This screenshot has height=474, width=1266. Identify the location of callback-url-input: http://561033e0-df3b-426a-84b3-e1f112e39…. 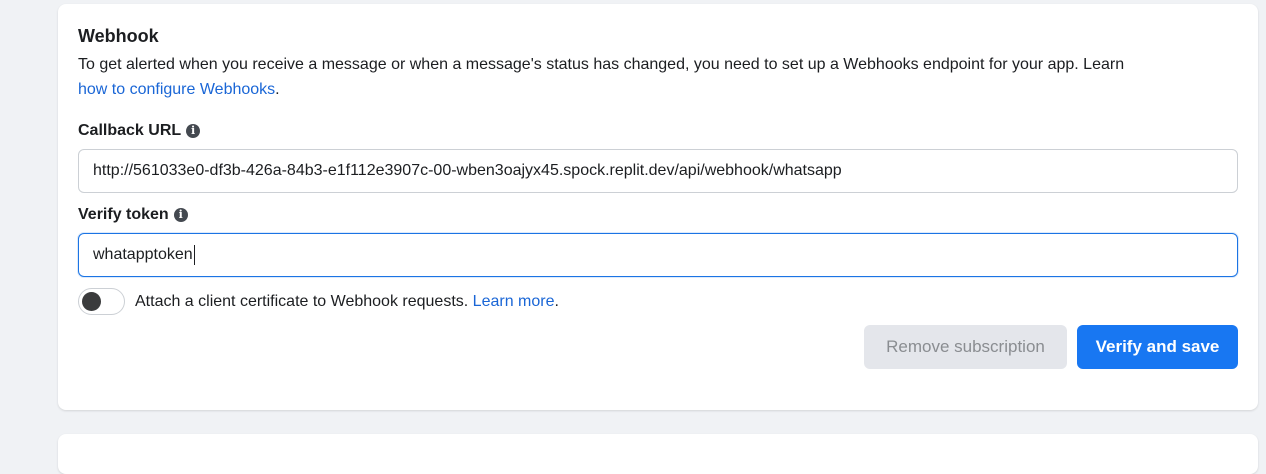
(658, 171).